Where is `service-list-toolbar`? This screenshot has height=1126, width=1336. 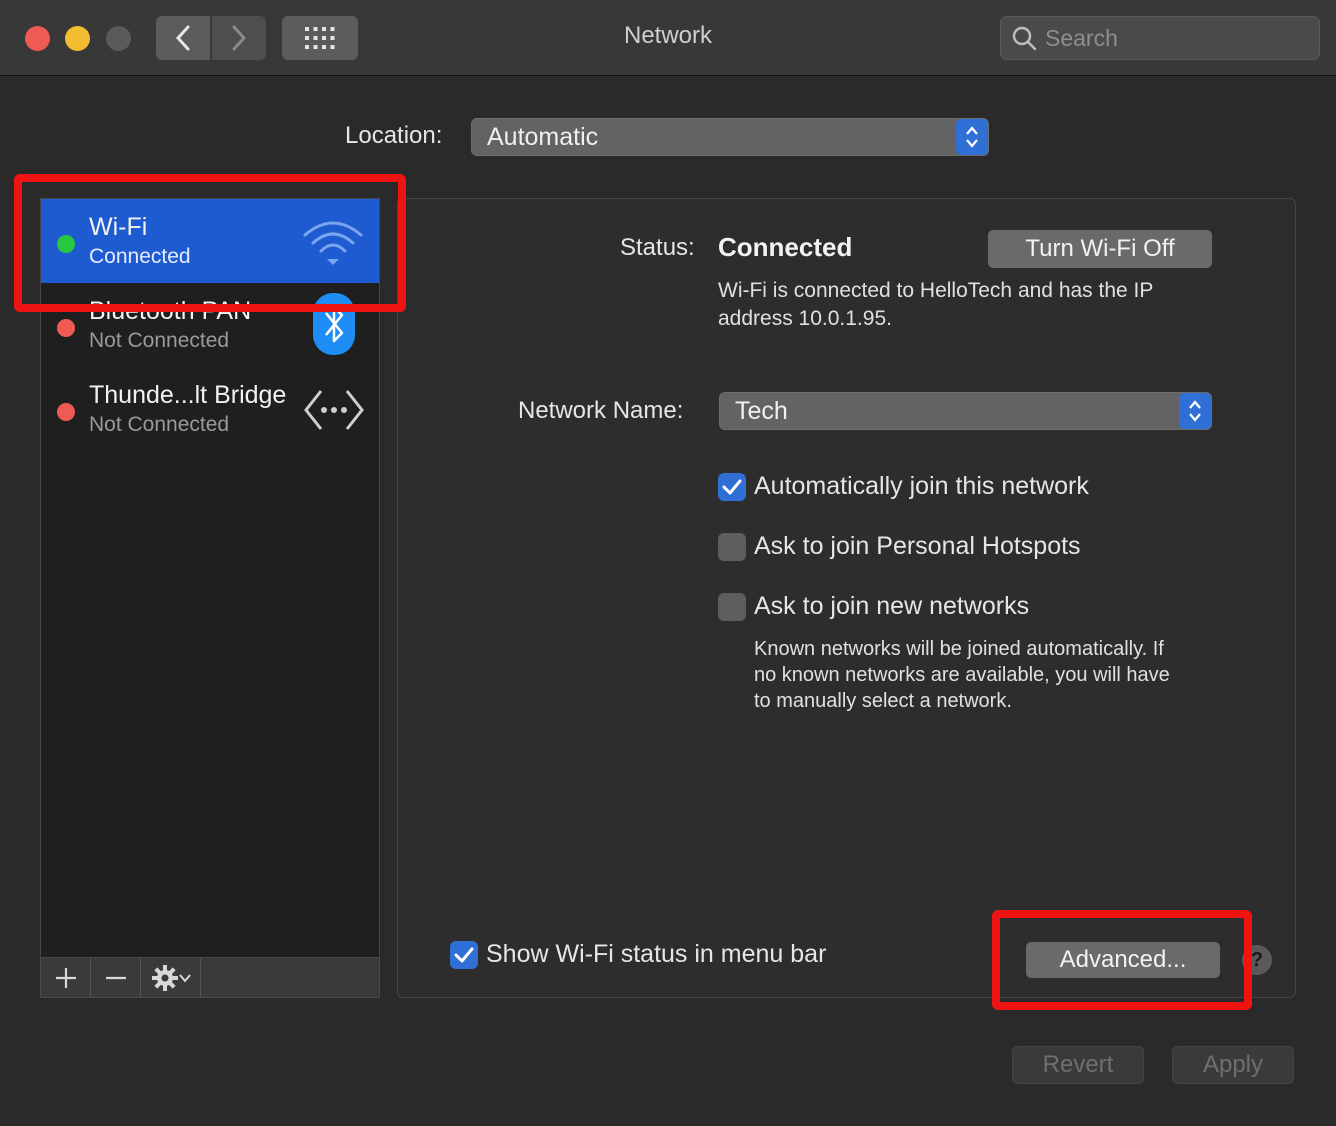
service-list-toolbar is located at coordinates (210, 978).